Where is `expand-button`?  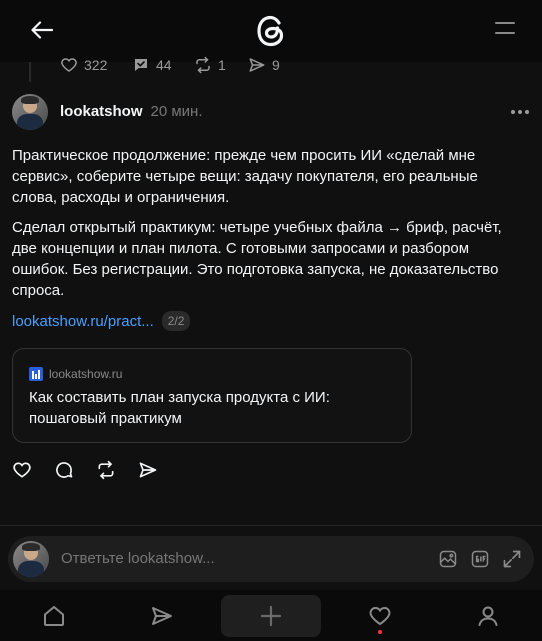 expand-button is located at coordinates (512, 559).